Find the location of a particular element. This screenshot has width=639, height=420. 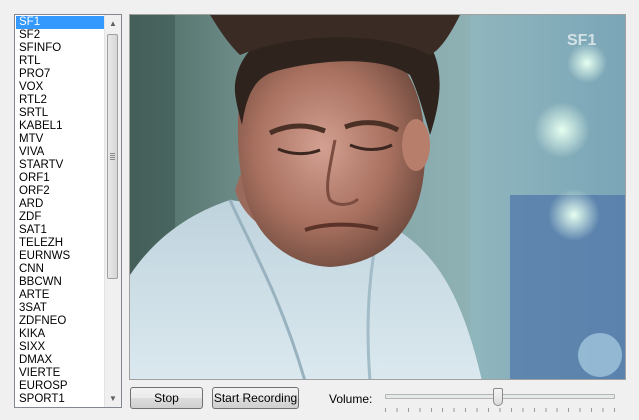

channel-item-rtl: RTL is located at coordinates (60, 61).